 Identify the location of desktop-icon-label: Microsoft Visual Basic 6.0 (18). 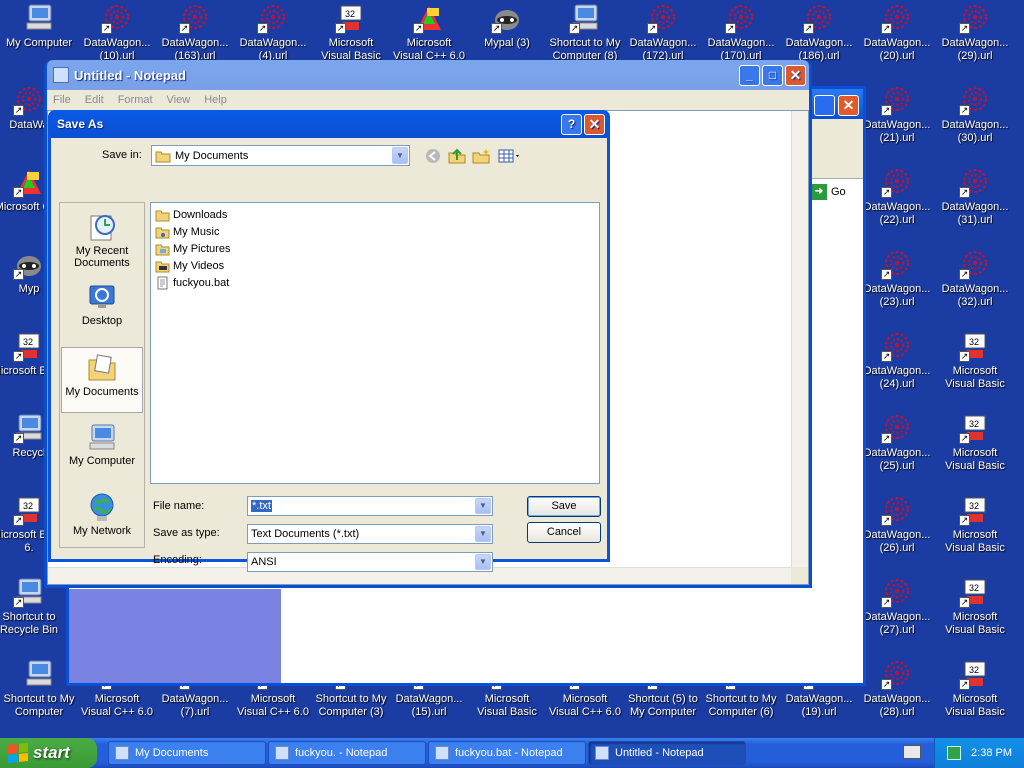
(975, 459).